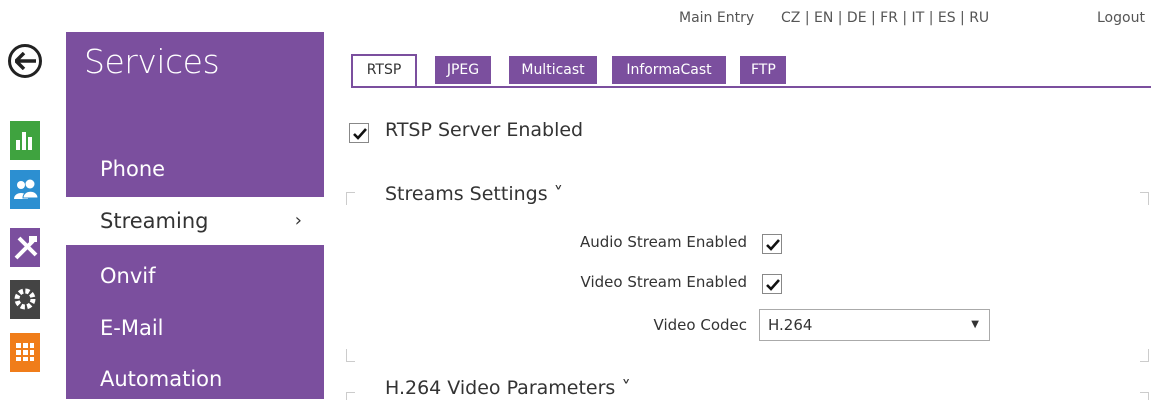 The width and height of the screenshot is (1152, 403). What do you see at coordinates (384, 70) in the screenshot?
I see `tab-rtsp: RTSP` at bounding box center [384, 70].